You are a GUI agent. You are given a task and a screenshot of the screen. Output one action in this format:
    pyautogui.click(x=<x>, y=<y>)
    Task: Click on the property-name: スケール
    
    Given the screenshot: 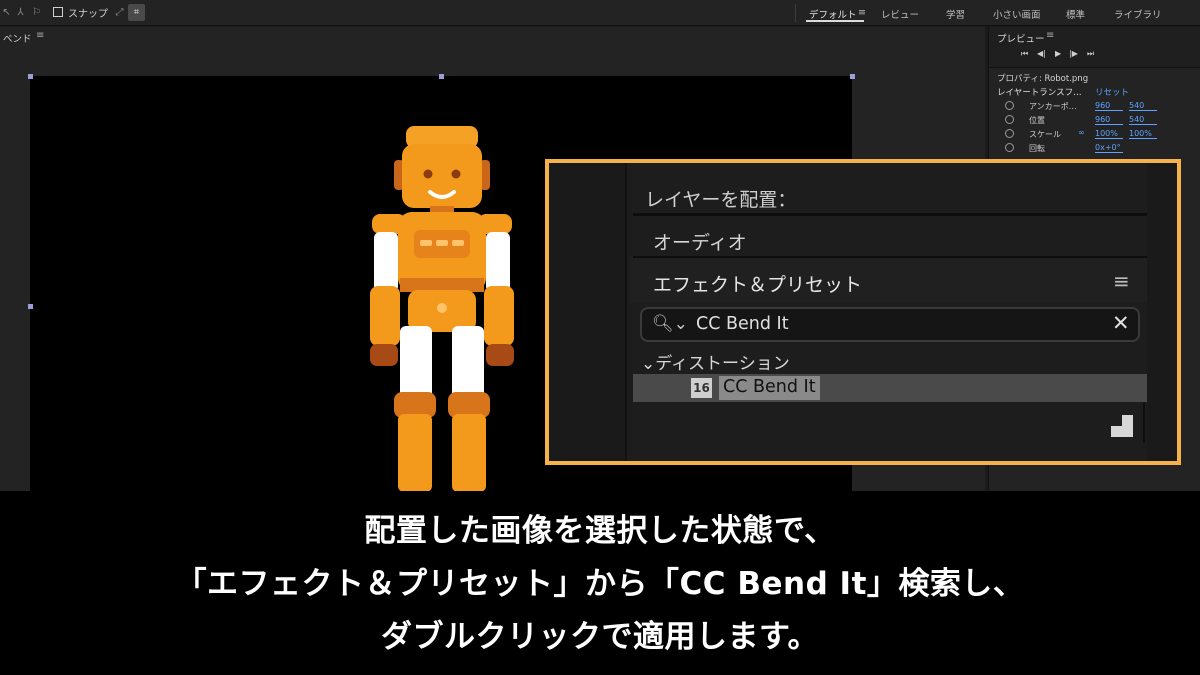 What is the action you would take?
    pyautogui.click(x=1045, y=134)
    